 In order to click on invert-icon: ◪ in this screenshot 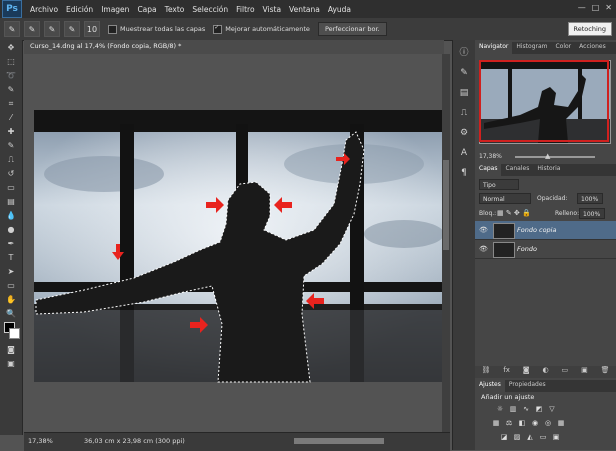, I will do `click(504, 437)`.